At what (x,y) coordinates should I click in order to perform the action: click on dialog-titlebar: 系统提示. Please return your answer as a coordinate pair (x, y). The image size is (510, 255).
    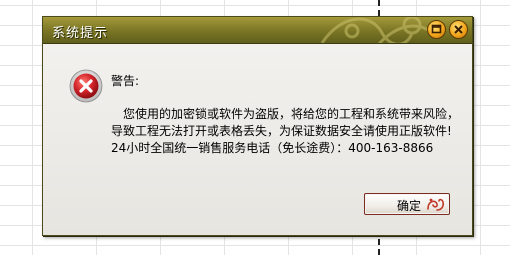
    Looking at the image, I should click on (257, 30).